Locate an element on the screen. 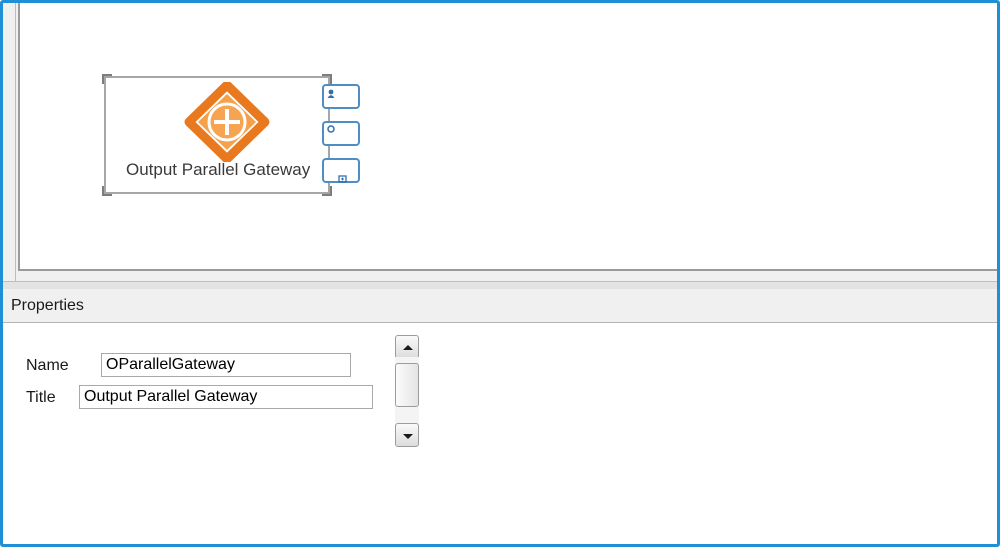  panel-splitter is located at coordinates (500, 285).